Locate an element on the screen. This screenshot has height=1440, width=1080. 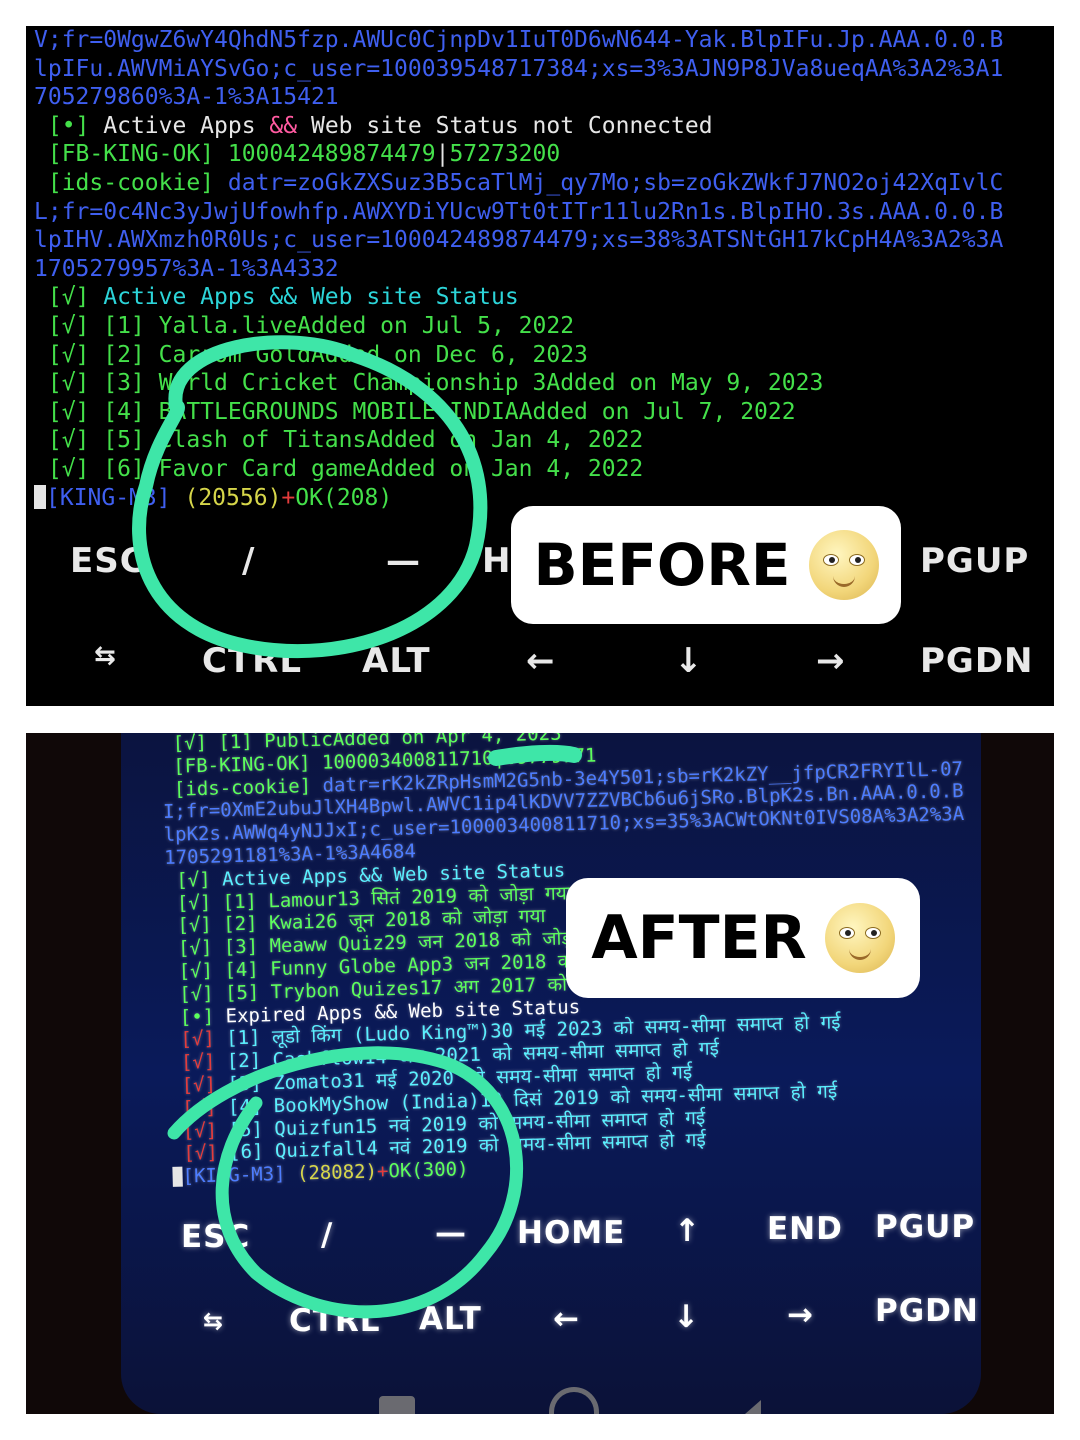
terminal-text: 705279860%3A-1%3A15421 is located at coordinates (186, 97).